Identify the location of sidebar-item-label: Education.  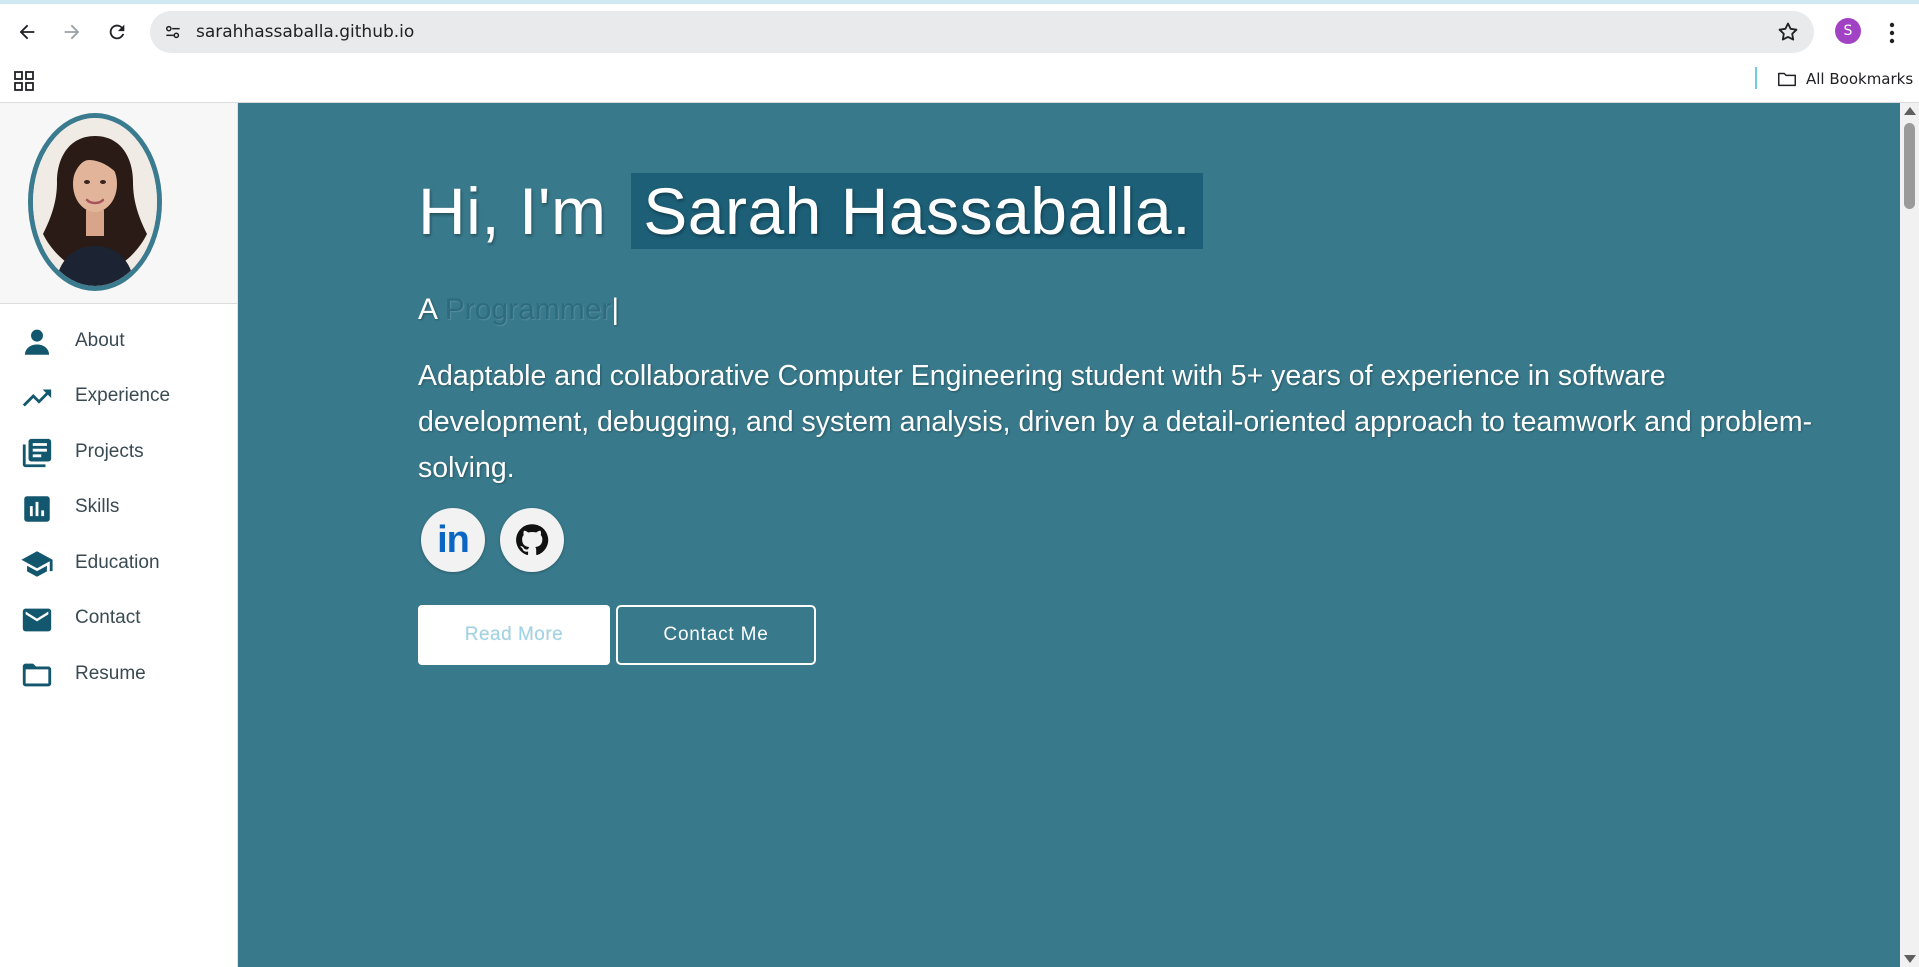
(117, 562).